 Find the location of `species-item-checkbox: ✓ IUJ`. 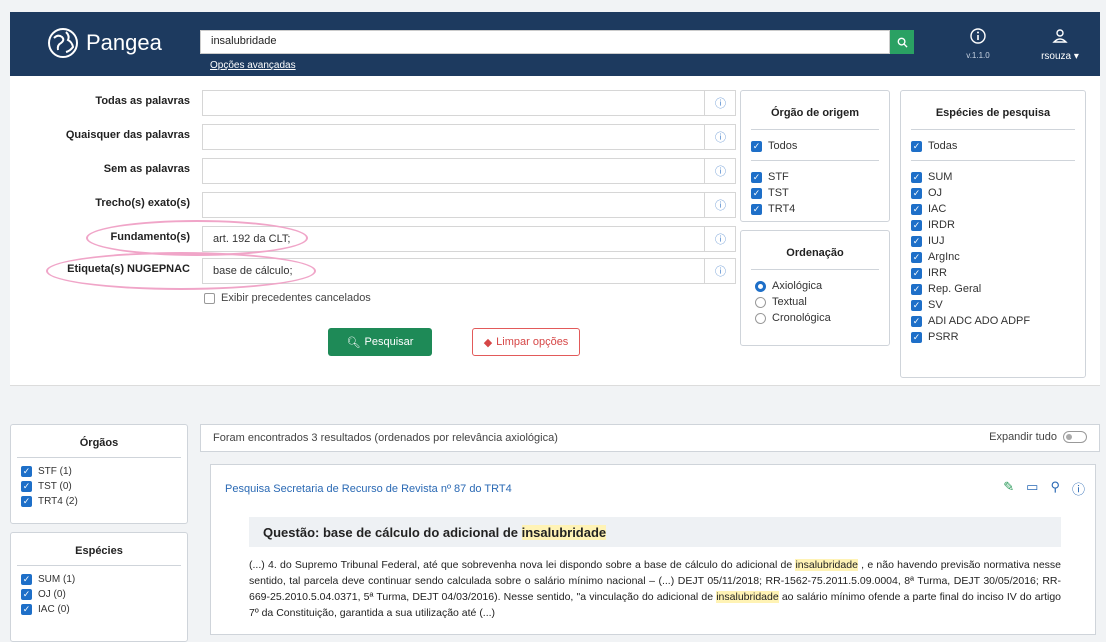

species-item-checkbox: ✓ IUJ is located at coordinates (998, 241).